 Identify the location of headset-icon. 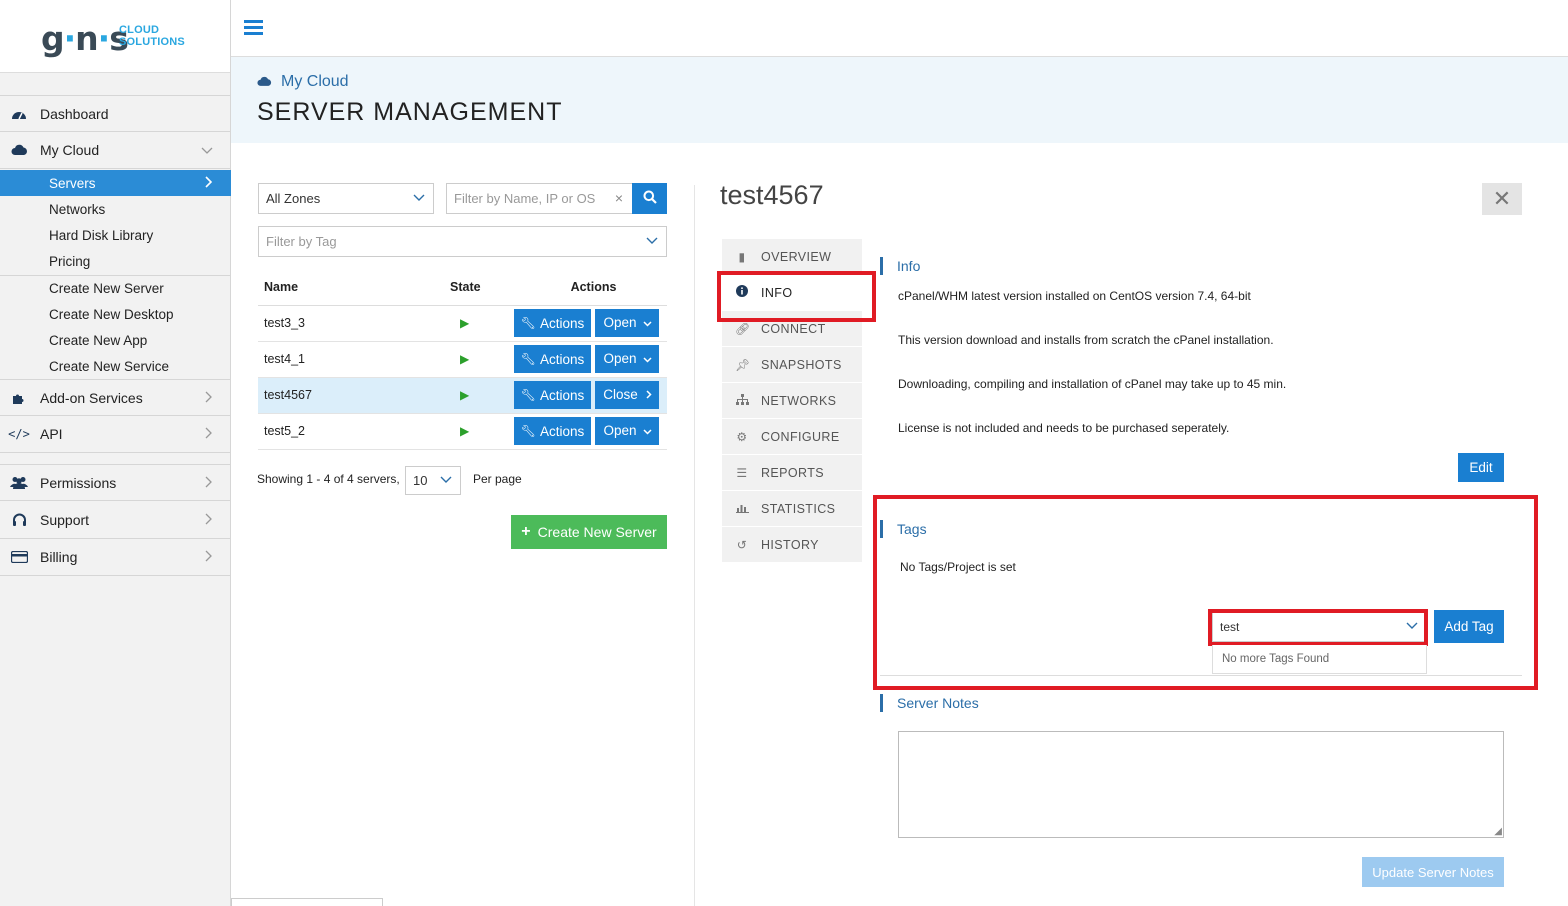
(19, 520).